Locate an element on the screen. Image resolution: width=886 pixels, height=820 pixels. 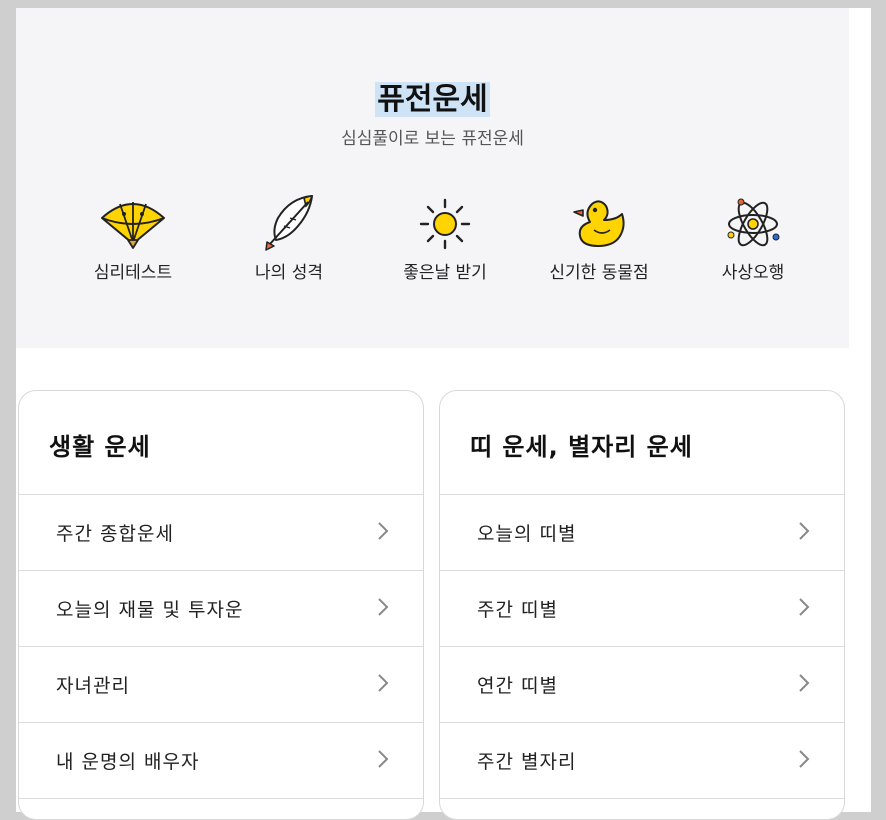
card-title: 생활 운세 is located at coordinates (221, 443).